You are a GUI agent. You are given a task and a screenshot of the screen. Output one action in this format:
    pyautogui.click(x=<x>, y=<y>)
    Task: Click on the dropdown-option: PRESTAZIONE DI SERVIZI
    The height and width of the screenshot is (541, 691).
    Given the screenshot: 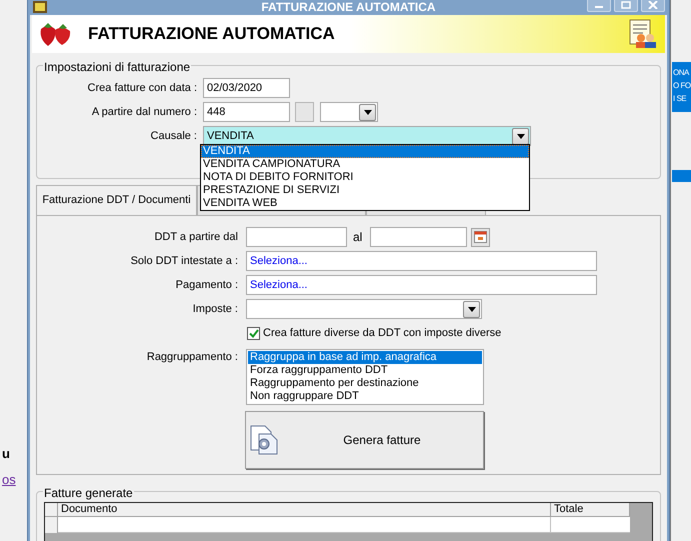 What is the action you would take?
    pyautogui.click(x=365, y=190)
    